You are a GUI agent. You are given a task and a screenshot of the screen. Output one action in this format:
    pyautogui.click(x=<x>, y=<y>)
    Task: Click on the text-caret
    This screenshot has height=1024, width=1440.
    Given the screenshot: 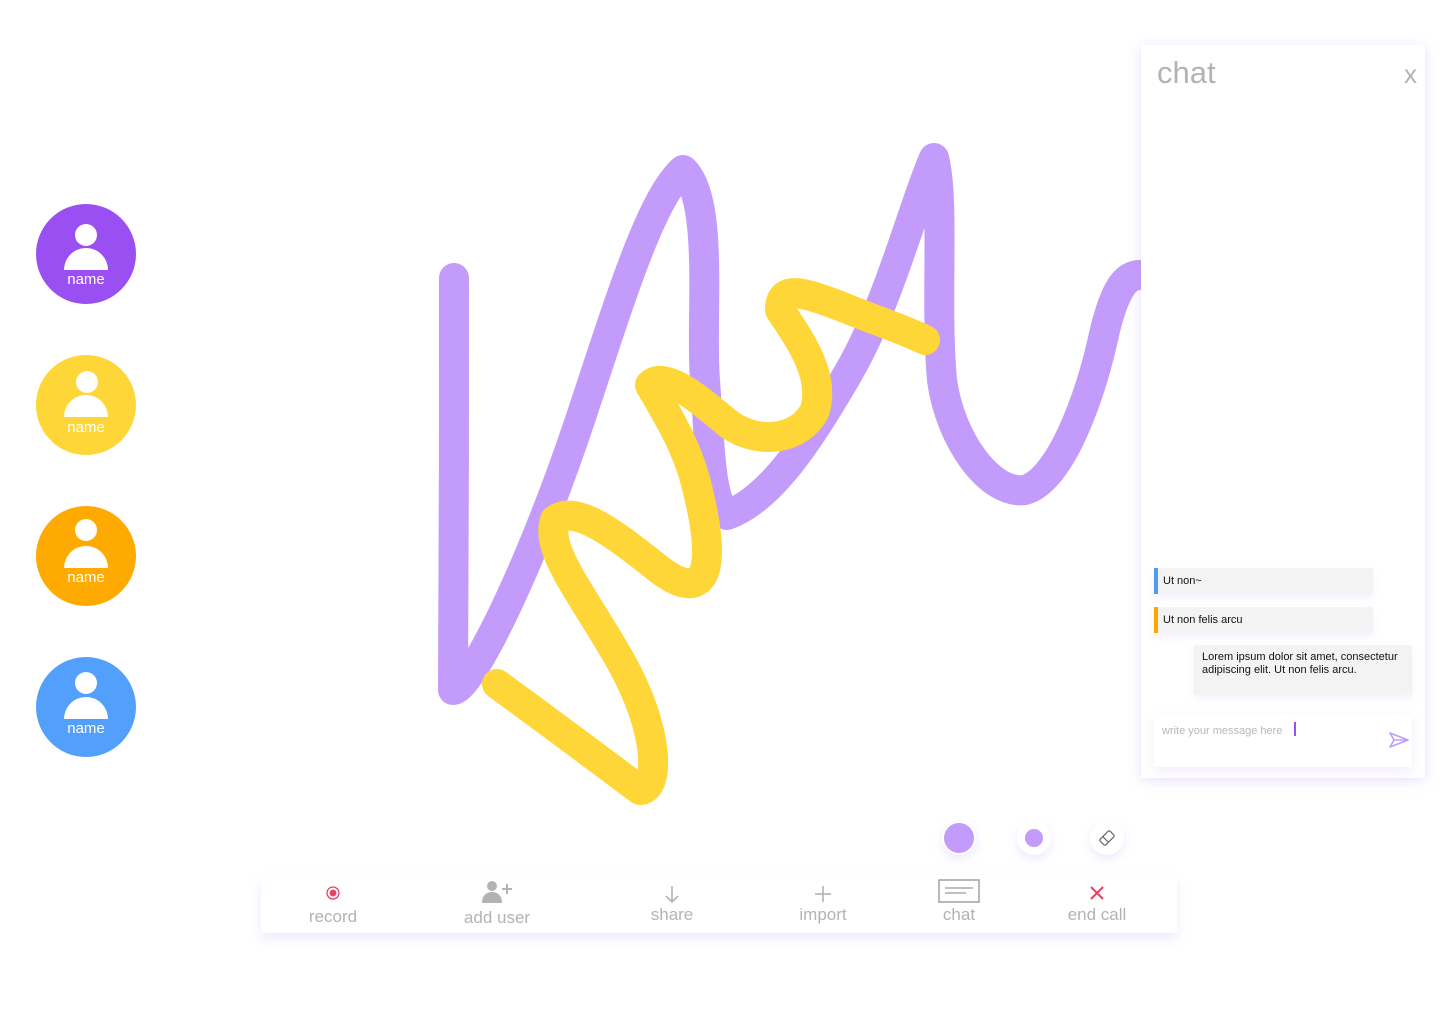 What is the action you would take?
    pyautogui.click(x=1295, y=729)
    